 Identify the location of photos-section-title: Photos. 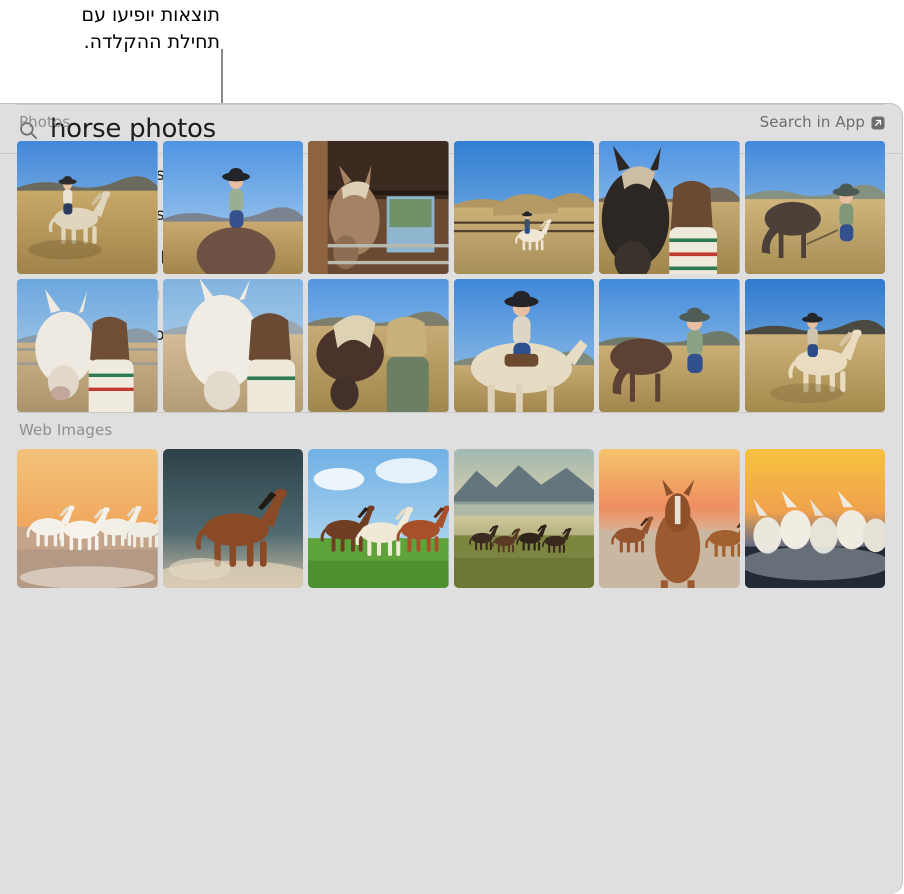
(45, 122).